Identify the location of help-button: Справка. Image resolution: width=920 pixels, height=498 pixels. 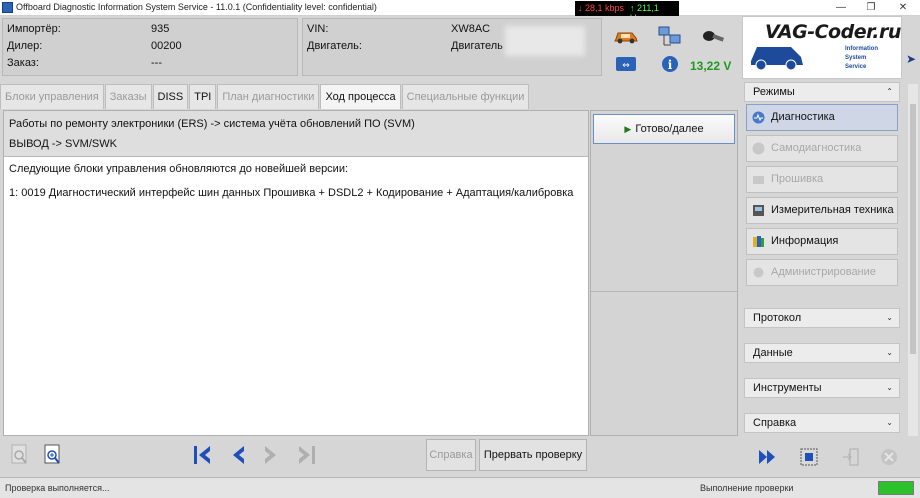
(451, 455).